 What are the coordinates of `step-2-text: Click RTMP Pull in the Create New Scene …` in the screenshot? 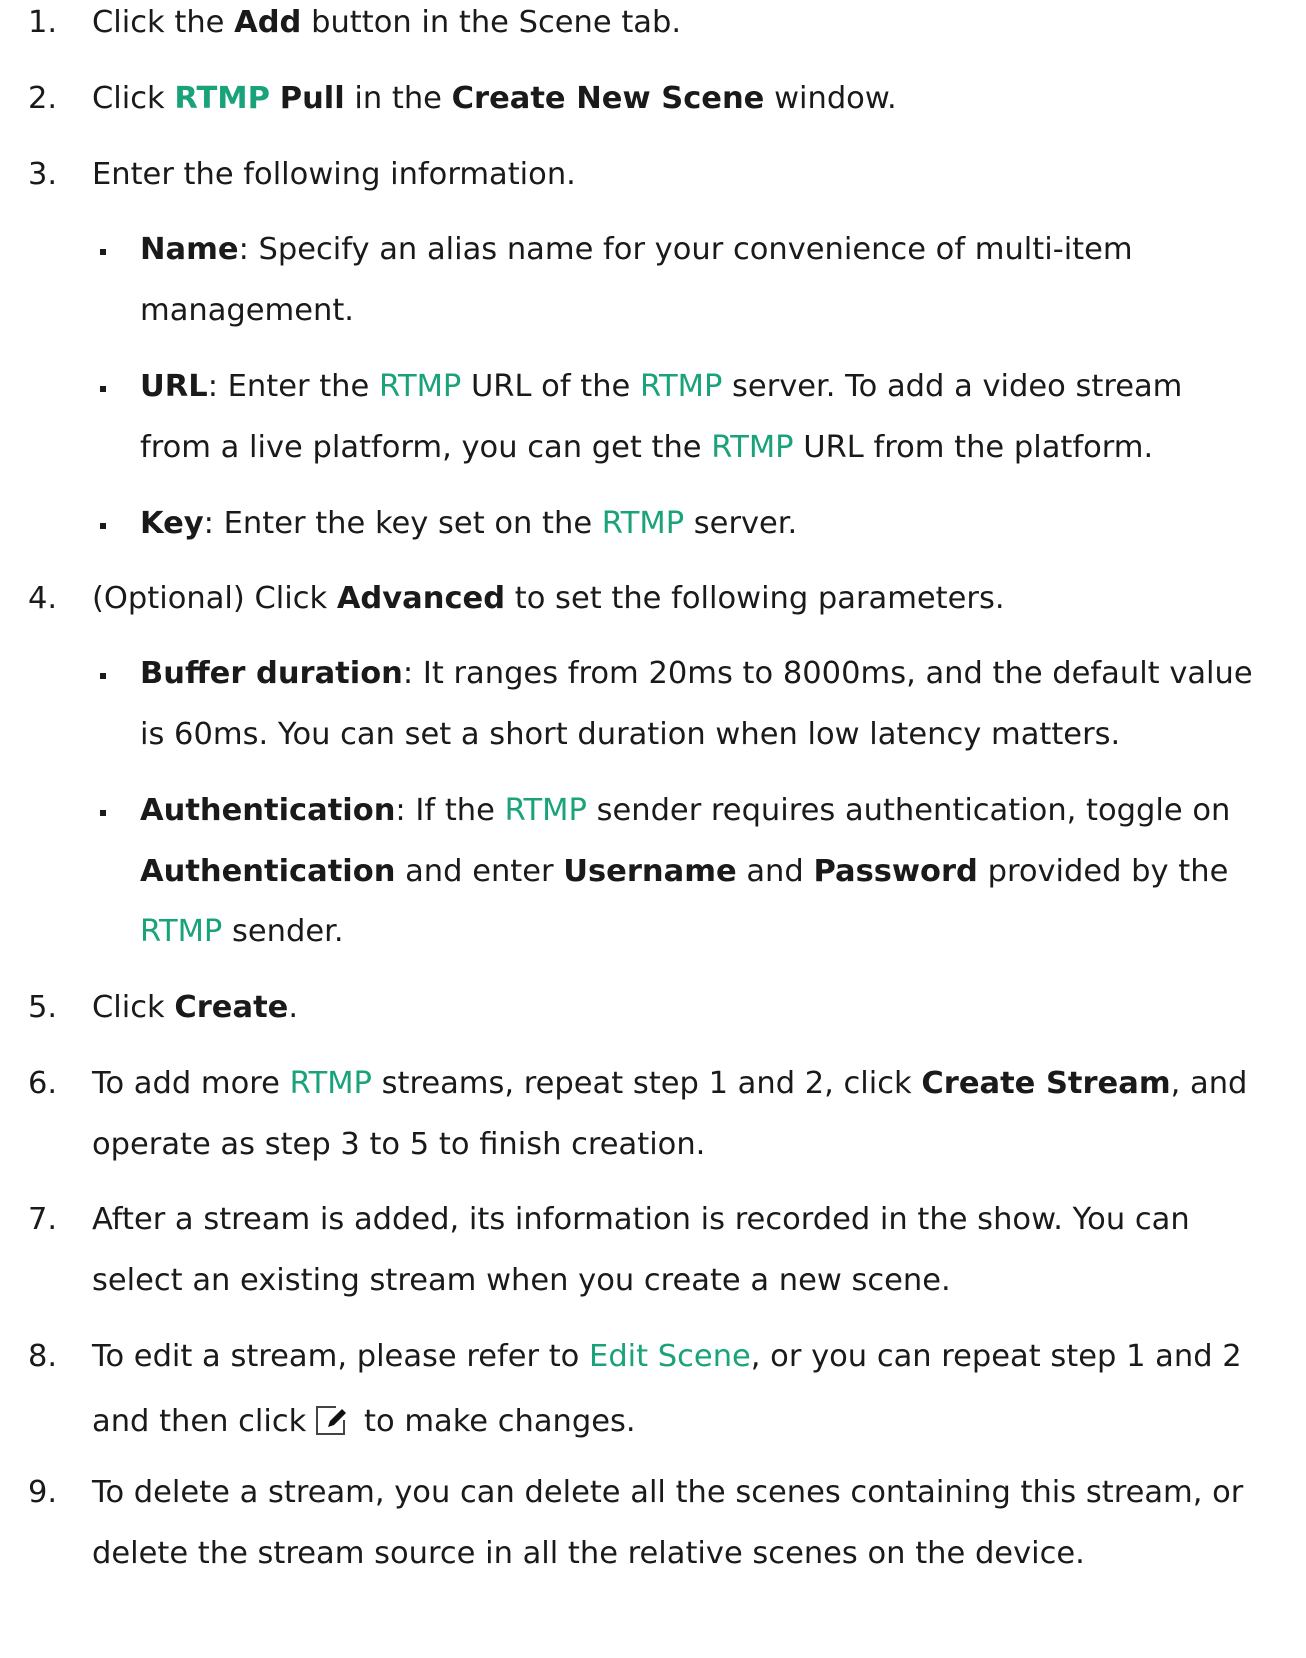 It's located at (494, 98).